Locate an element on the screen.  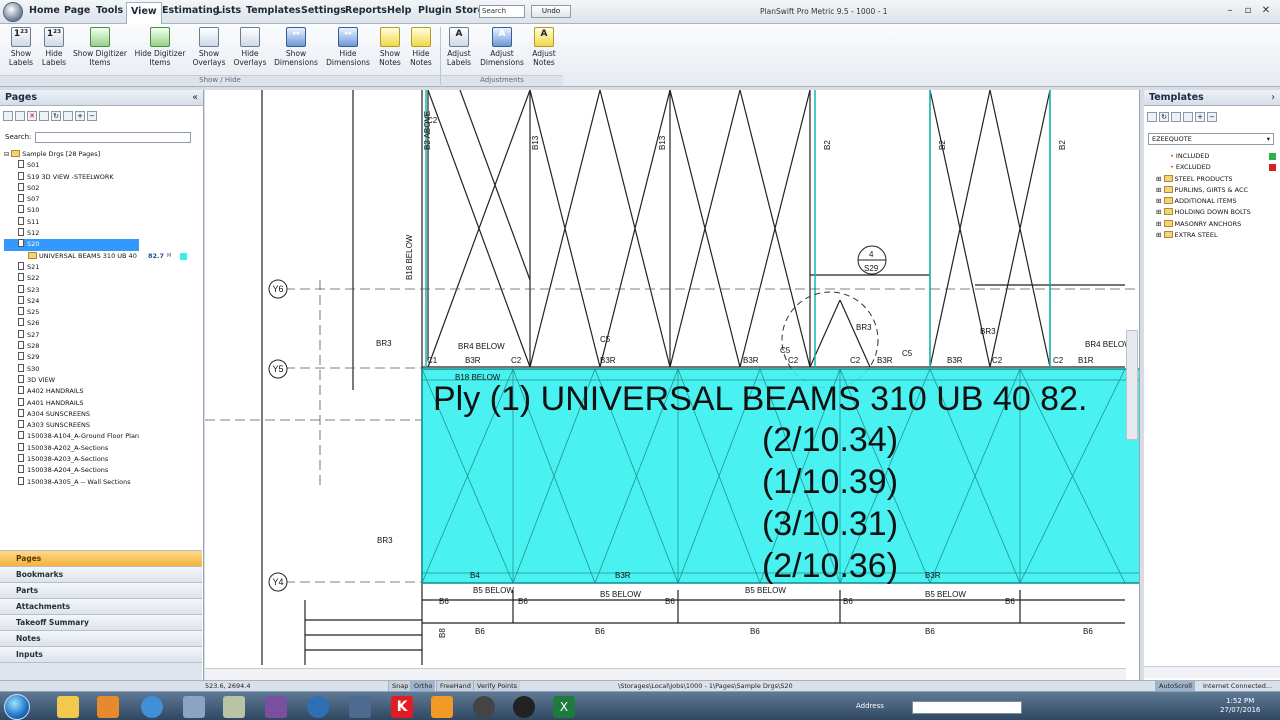
page-item: S10 is located at coordinates (71, 210).